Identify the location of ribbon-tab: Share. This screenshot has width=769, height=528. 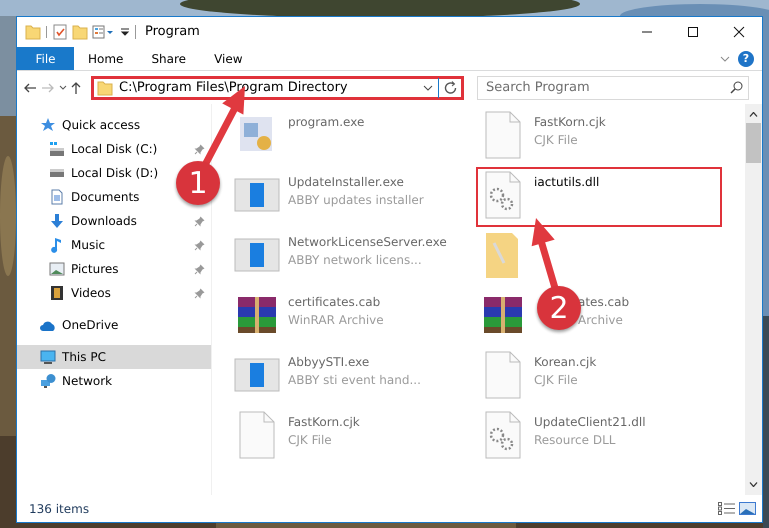
(168, 58).